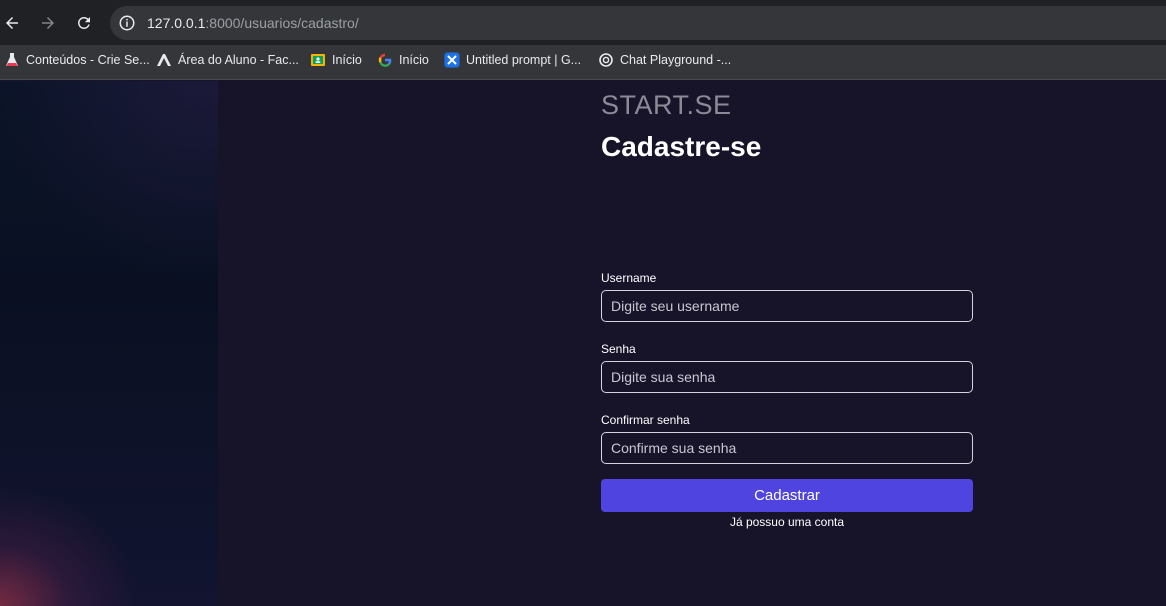 The width and height of the screenshot is (1166, 606). I want to click on brand-logo-text: START.SE, so click(666, 105).